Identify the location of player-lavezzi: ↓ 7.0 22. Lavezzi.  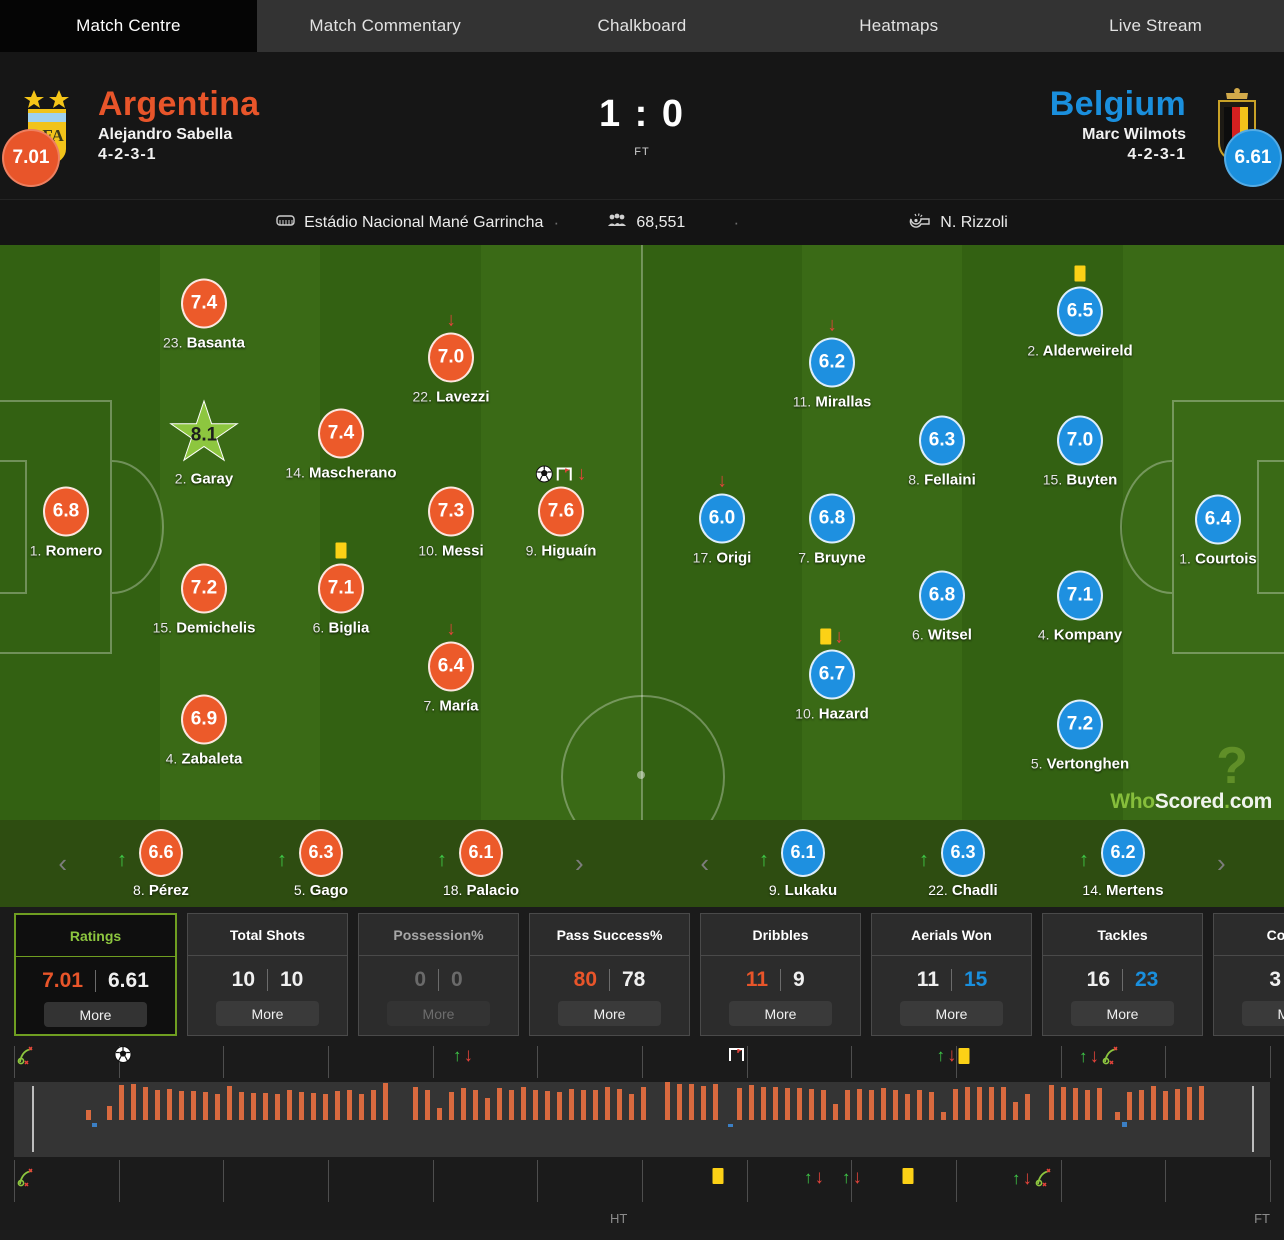
(451, 358).